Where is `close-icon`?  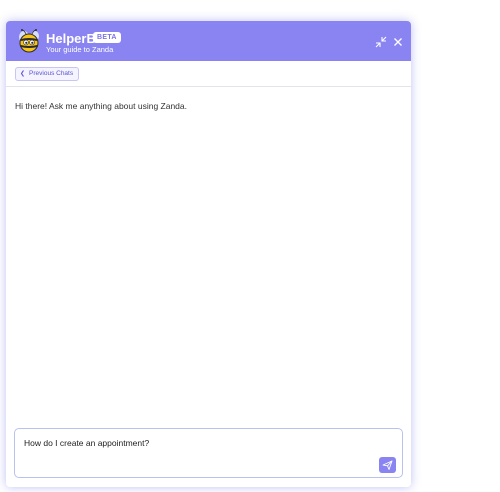 close-icon is located at coordinates (398, 42).